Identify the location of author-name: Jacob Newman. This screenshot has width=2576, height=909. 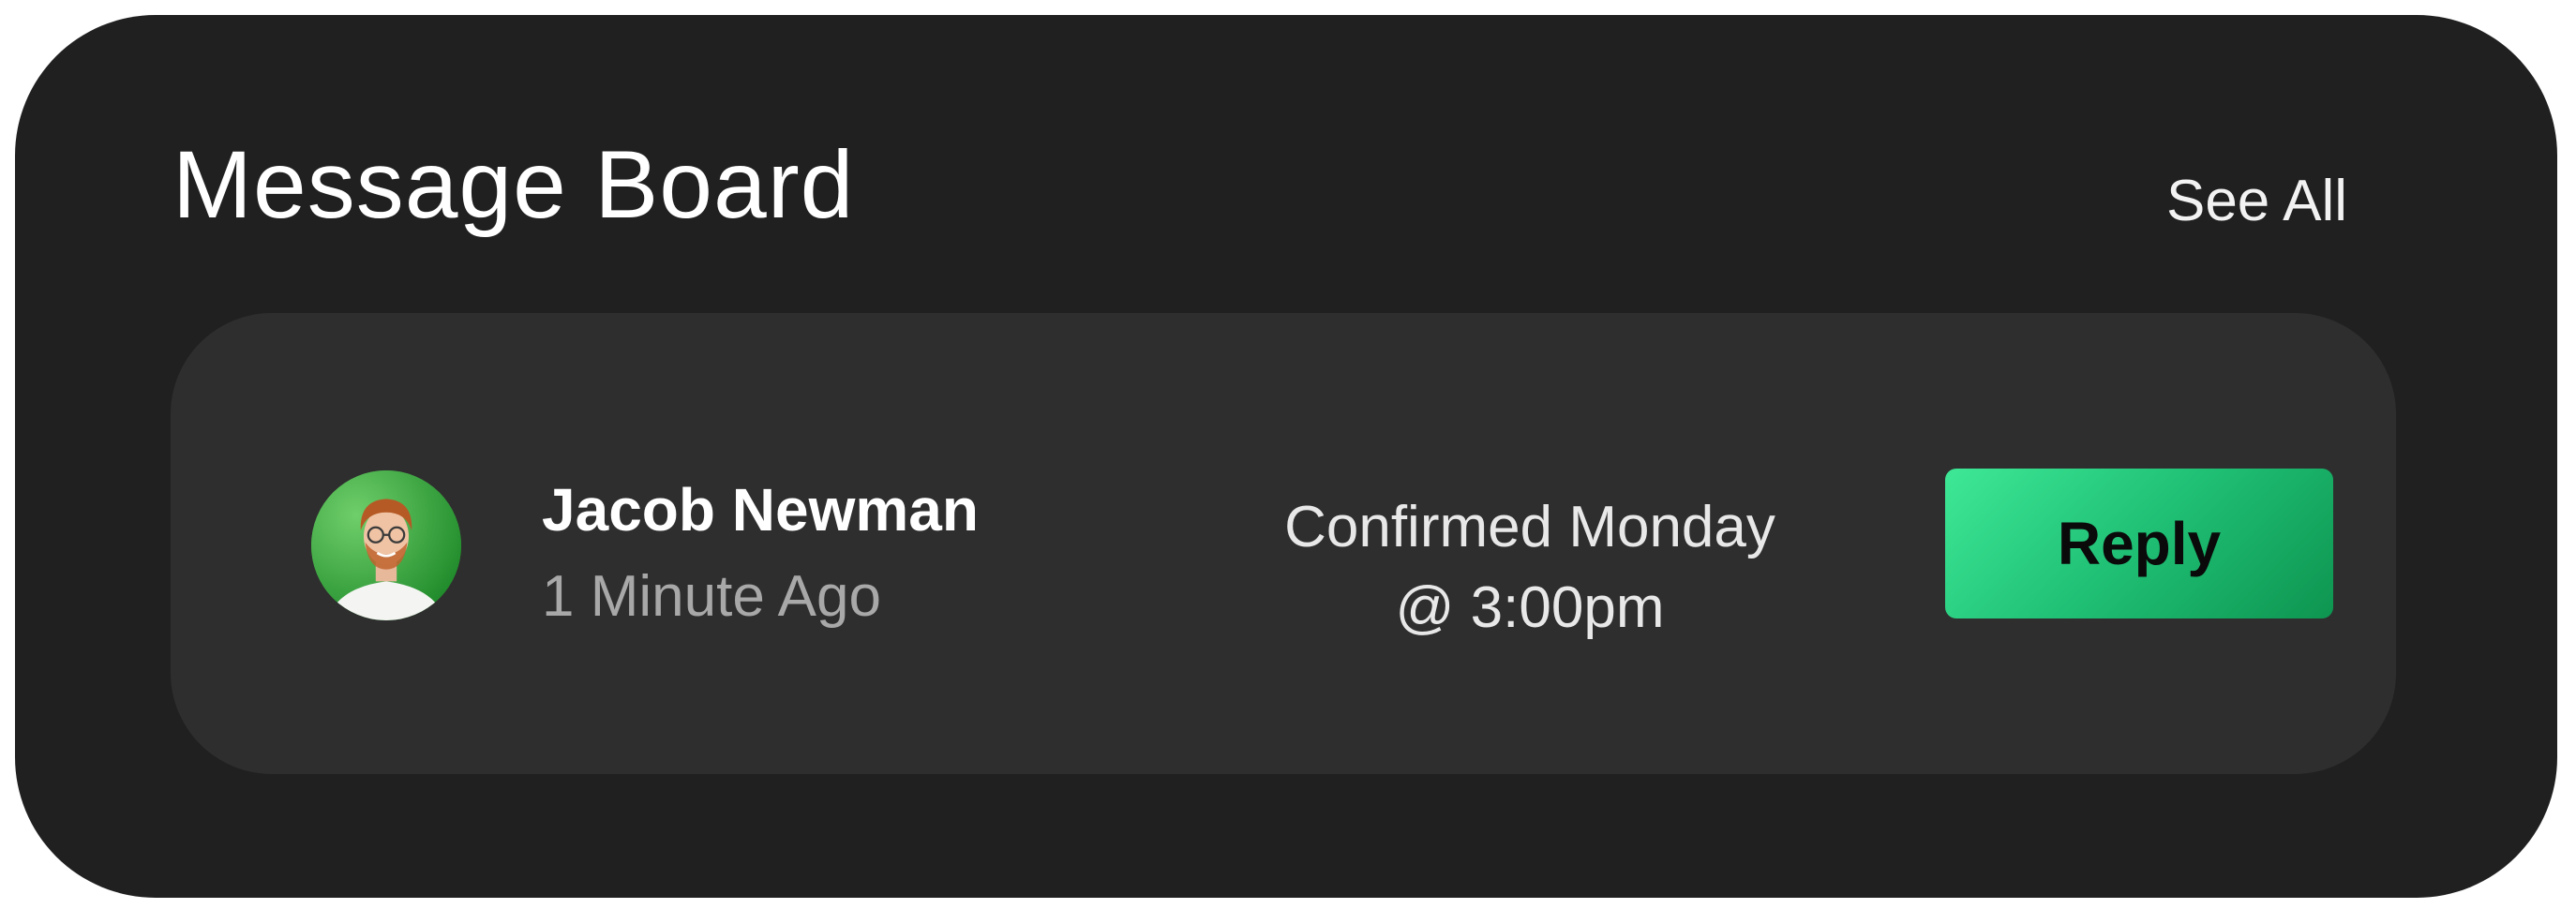
(761, 510).